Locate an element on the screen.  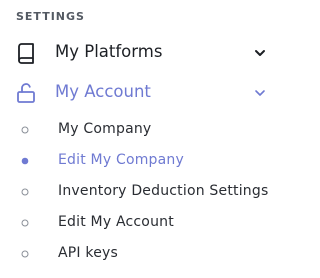
nav-item-api-keys: API keys is located at coordinates (143, 254).